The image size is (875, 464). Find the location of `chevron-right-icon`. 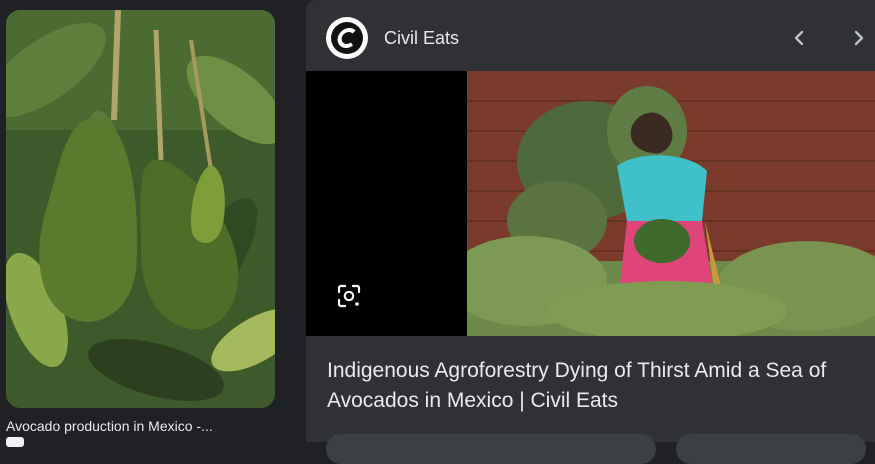

chevron-right-icon is located at coordinates (859, 38).